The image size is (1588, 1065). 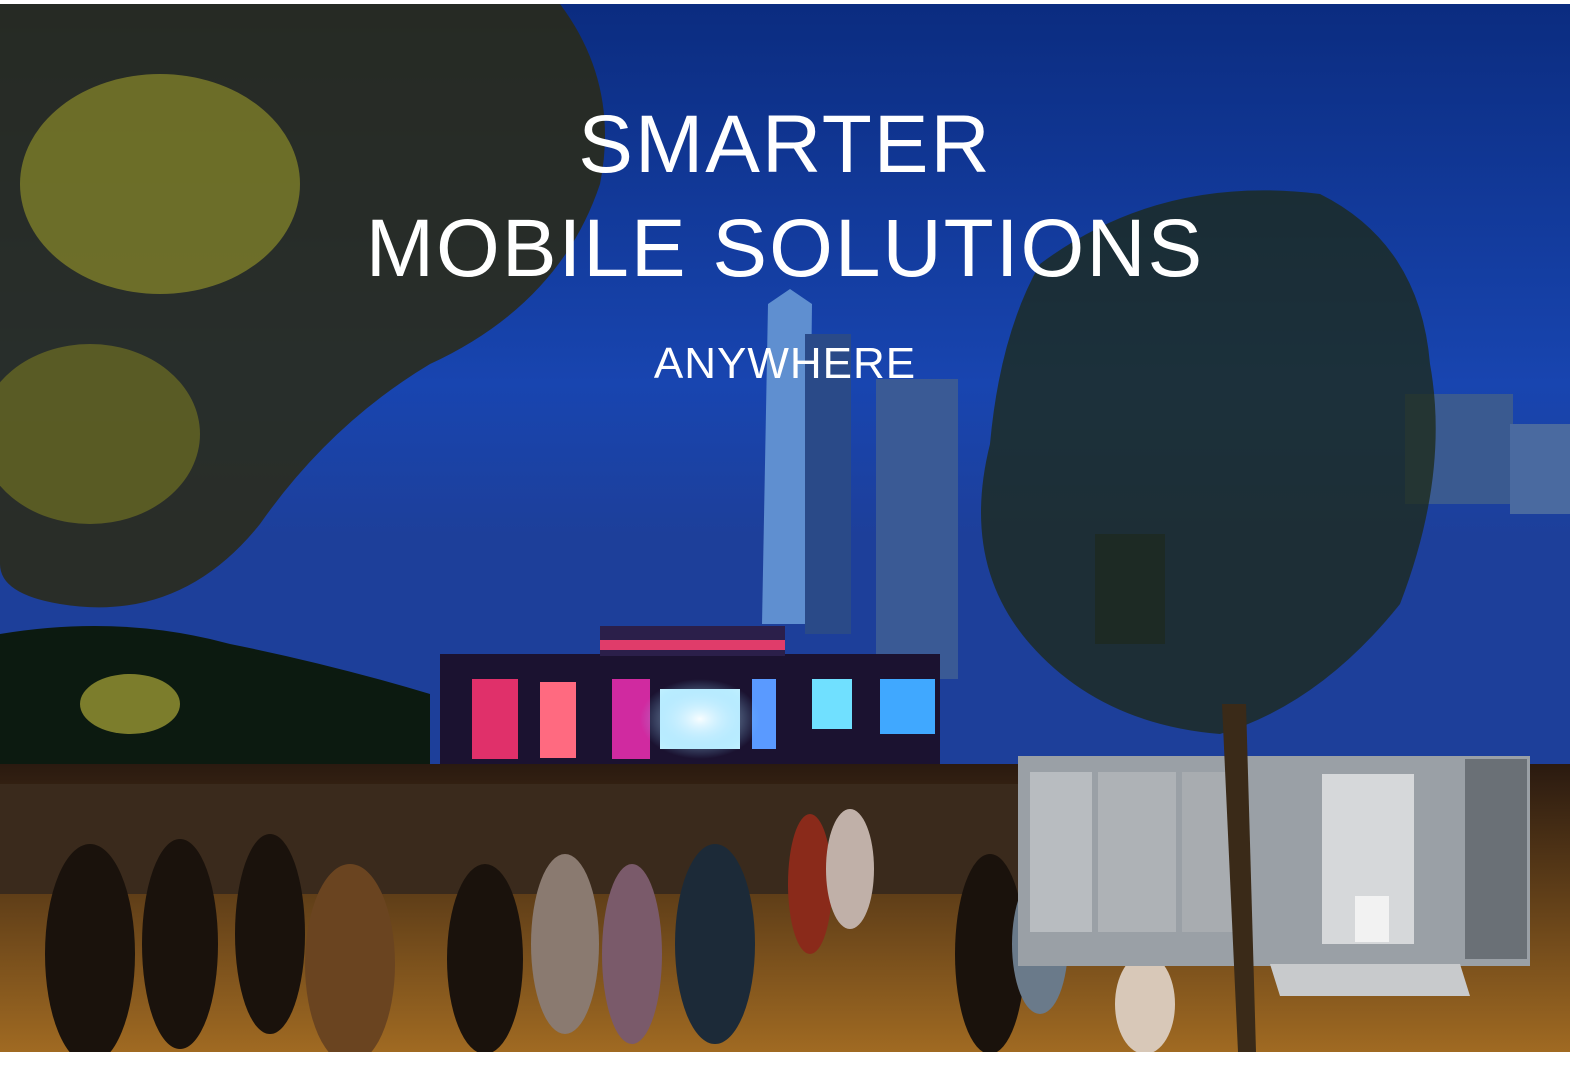 I want to click on headline-line-2: MOBILE SOLUTIONS, so click(x=785, y=248).